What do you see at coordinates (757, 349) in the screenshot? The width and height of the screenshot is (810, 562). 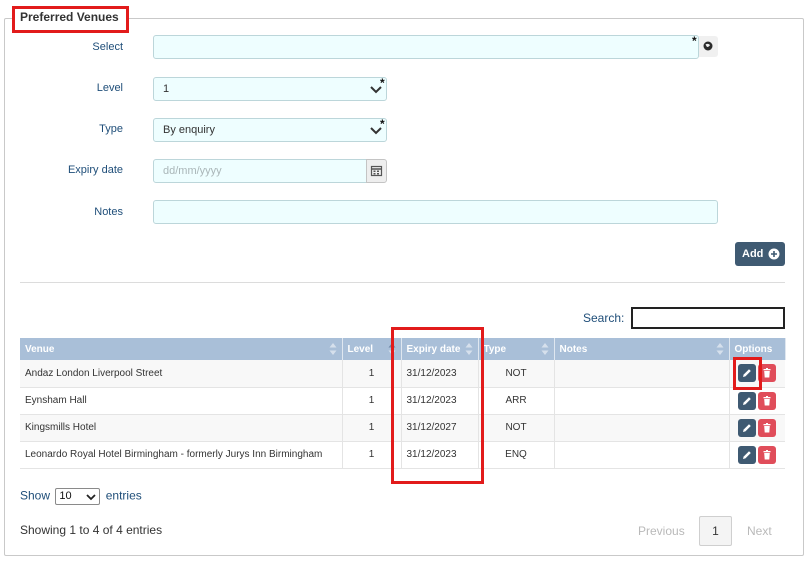 I see `column-header-options: Options` at bounding box center [757, 349].